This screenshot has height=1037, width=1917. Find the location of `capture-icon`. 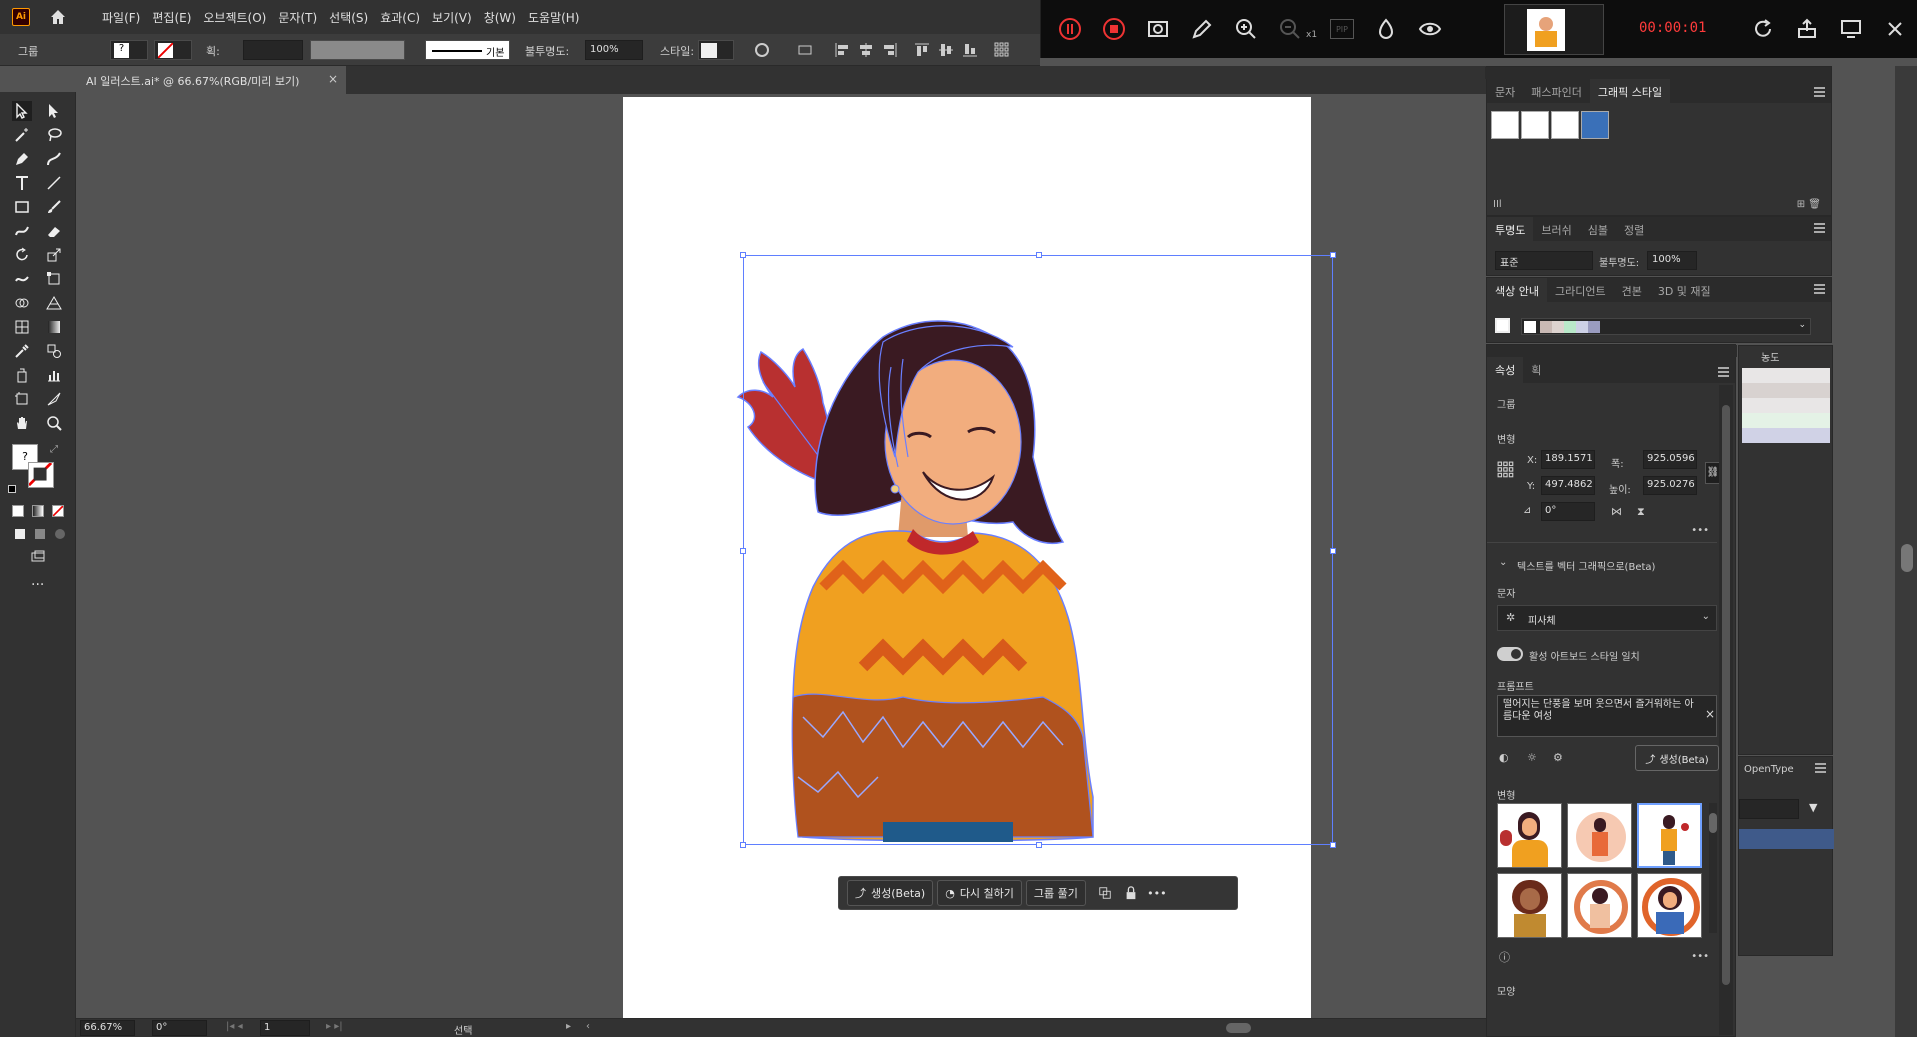

capture-icon is located at coordinates (1158, 29).